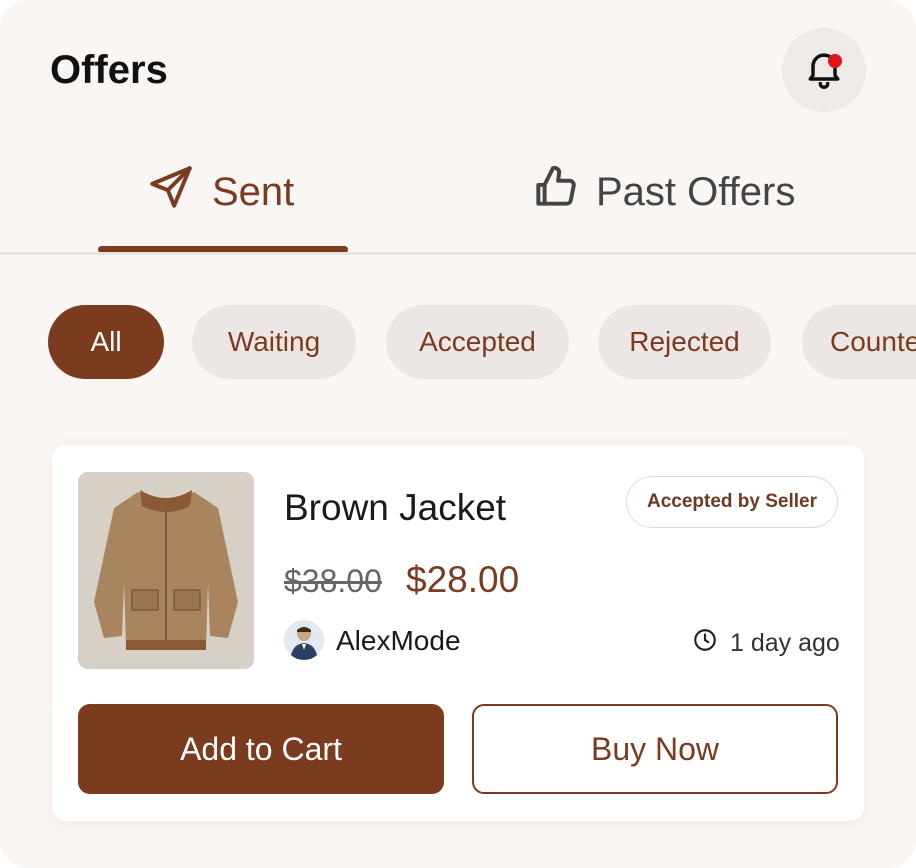  I want to click on tab-past-offers: Past Offers, so click(662, 192).